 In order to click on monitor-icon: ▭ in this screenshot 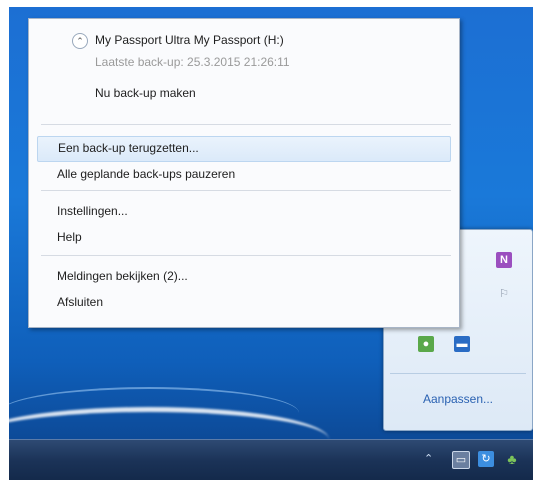, I will do `click(461, 460)`.